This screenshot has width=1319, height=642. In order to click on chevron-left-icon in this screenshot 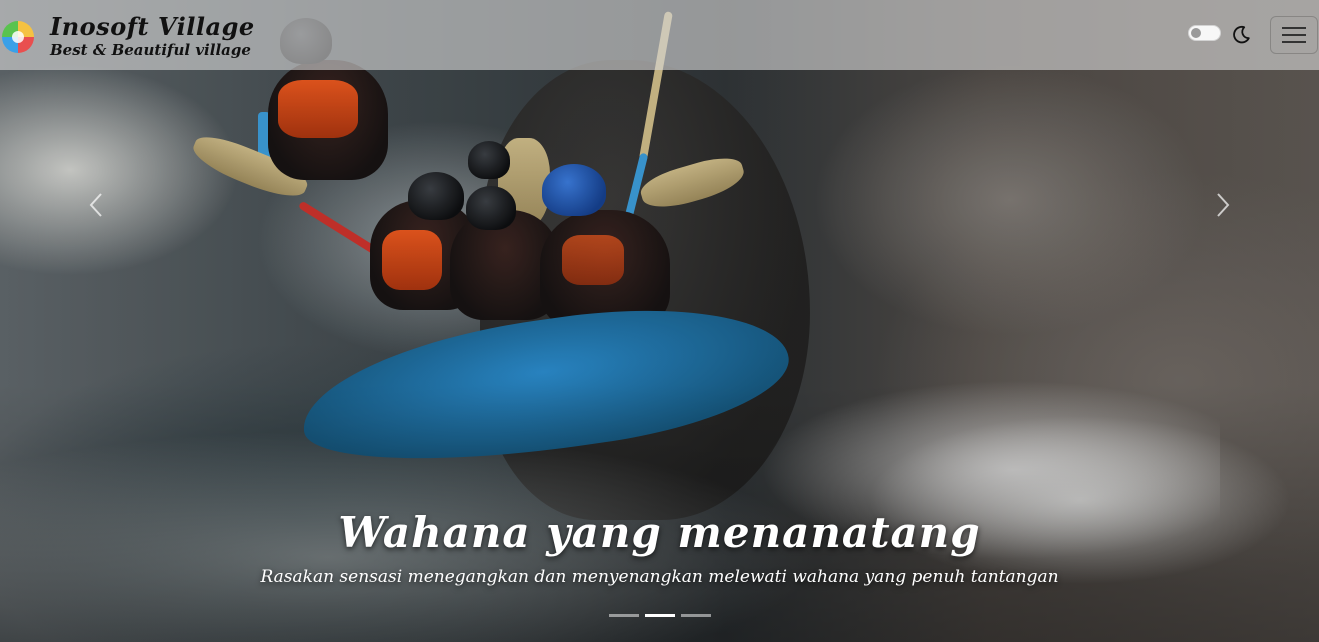, I will do `click(95, 205)`.